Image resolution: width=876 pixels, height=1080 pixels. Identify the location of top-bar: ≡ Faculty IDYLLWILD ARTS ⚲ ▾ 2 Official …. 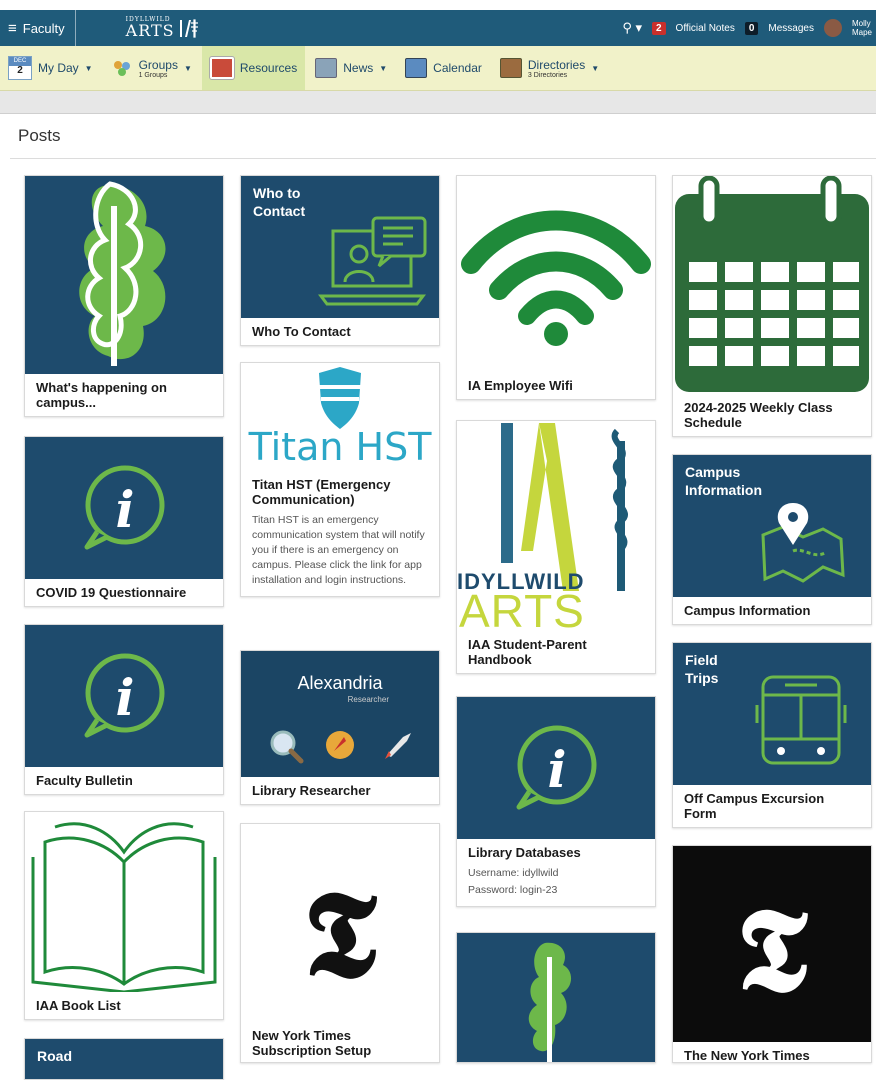
(438, 28).